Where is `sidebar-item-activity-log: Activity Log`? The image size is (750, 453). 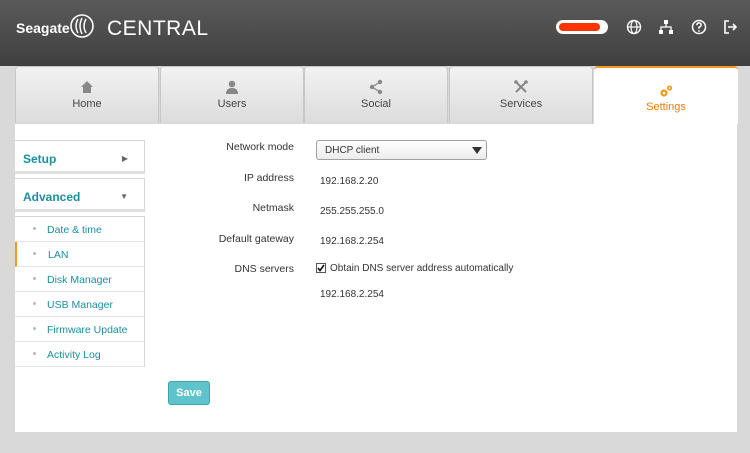 sidebar-item-activity-log: Activity Log is located at coordinates (80, 354).